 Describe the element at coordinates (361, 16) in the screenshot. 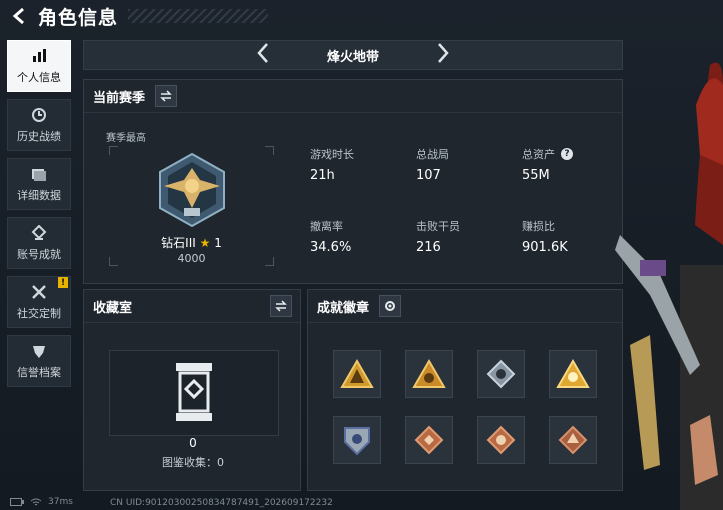

I see `page-header: 角色信息` at that location.